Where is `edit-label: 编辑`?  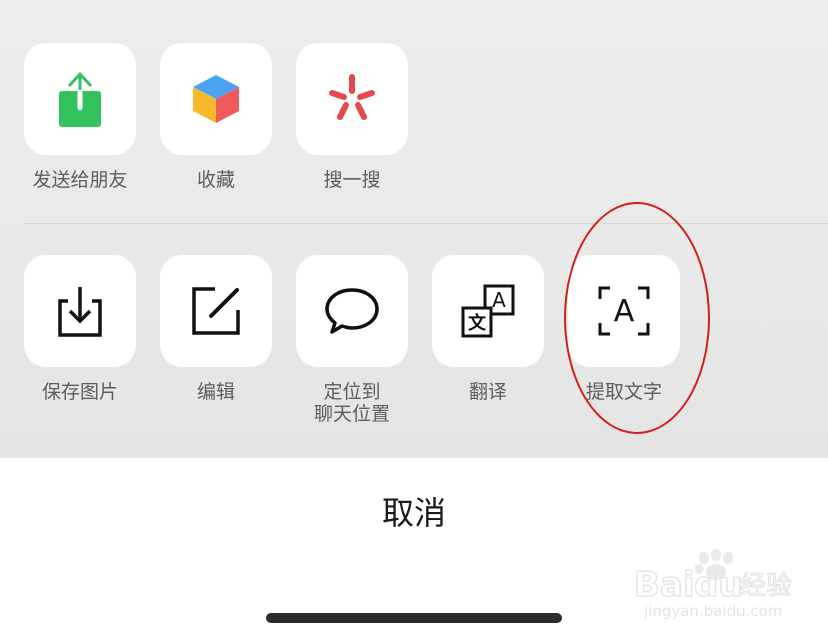 edit-label: 编辑 is located at coordinates (215, 392).